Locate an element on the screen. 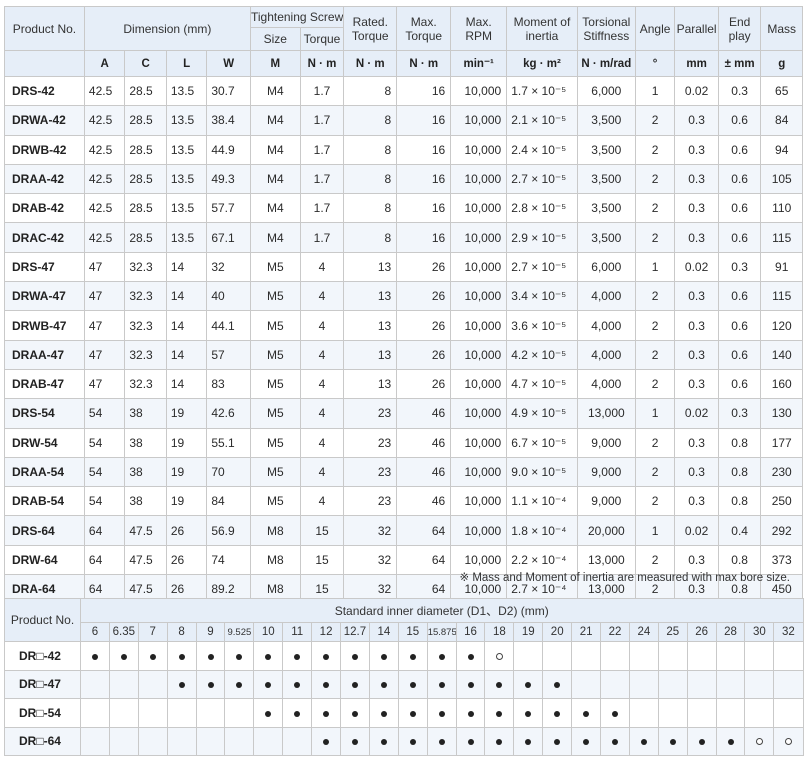  spec-cell: M5 is located at coordinates (275, 325).